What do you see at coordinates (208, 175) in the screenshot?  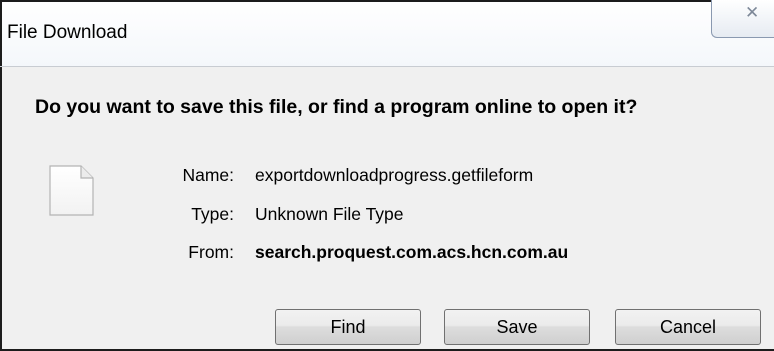 I see `file-name-label: Name:` at bounding box center [208, 175].